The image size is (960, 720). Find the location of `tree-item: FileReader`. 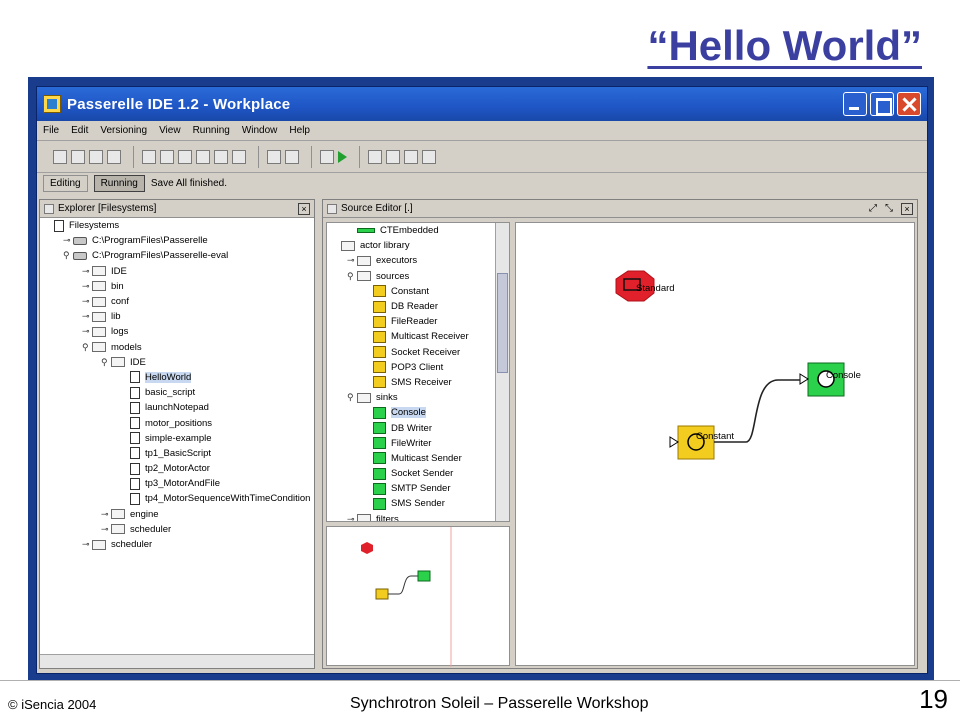

tree-item: FileReader is located at coordinates (420, 321).